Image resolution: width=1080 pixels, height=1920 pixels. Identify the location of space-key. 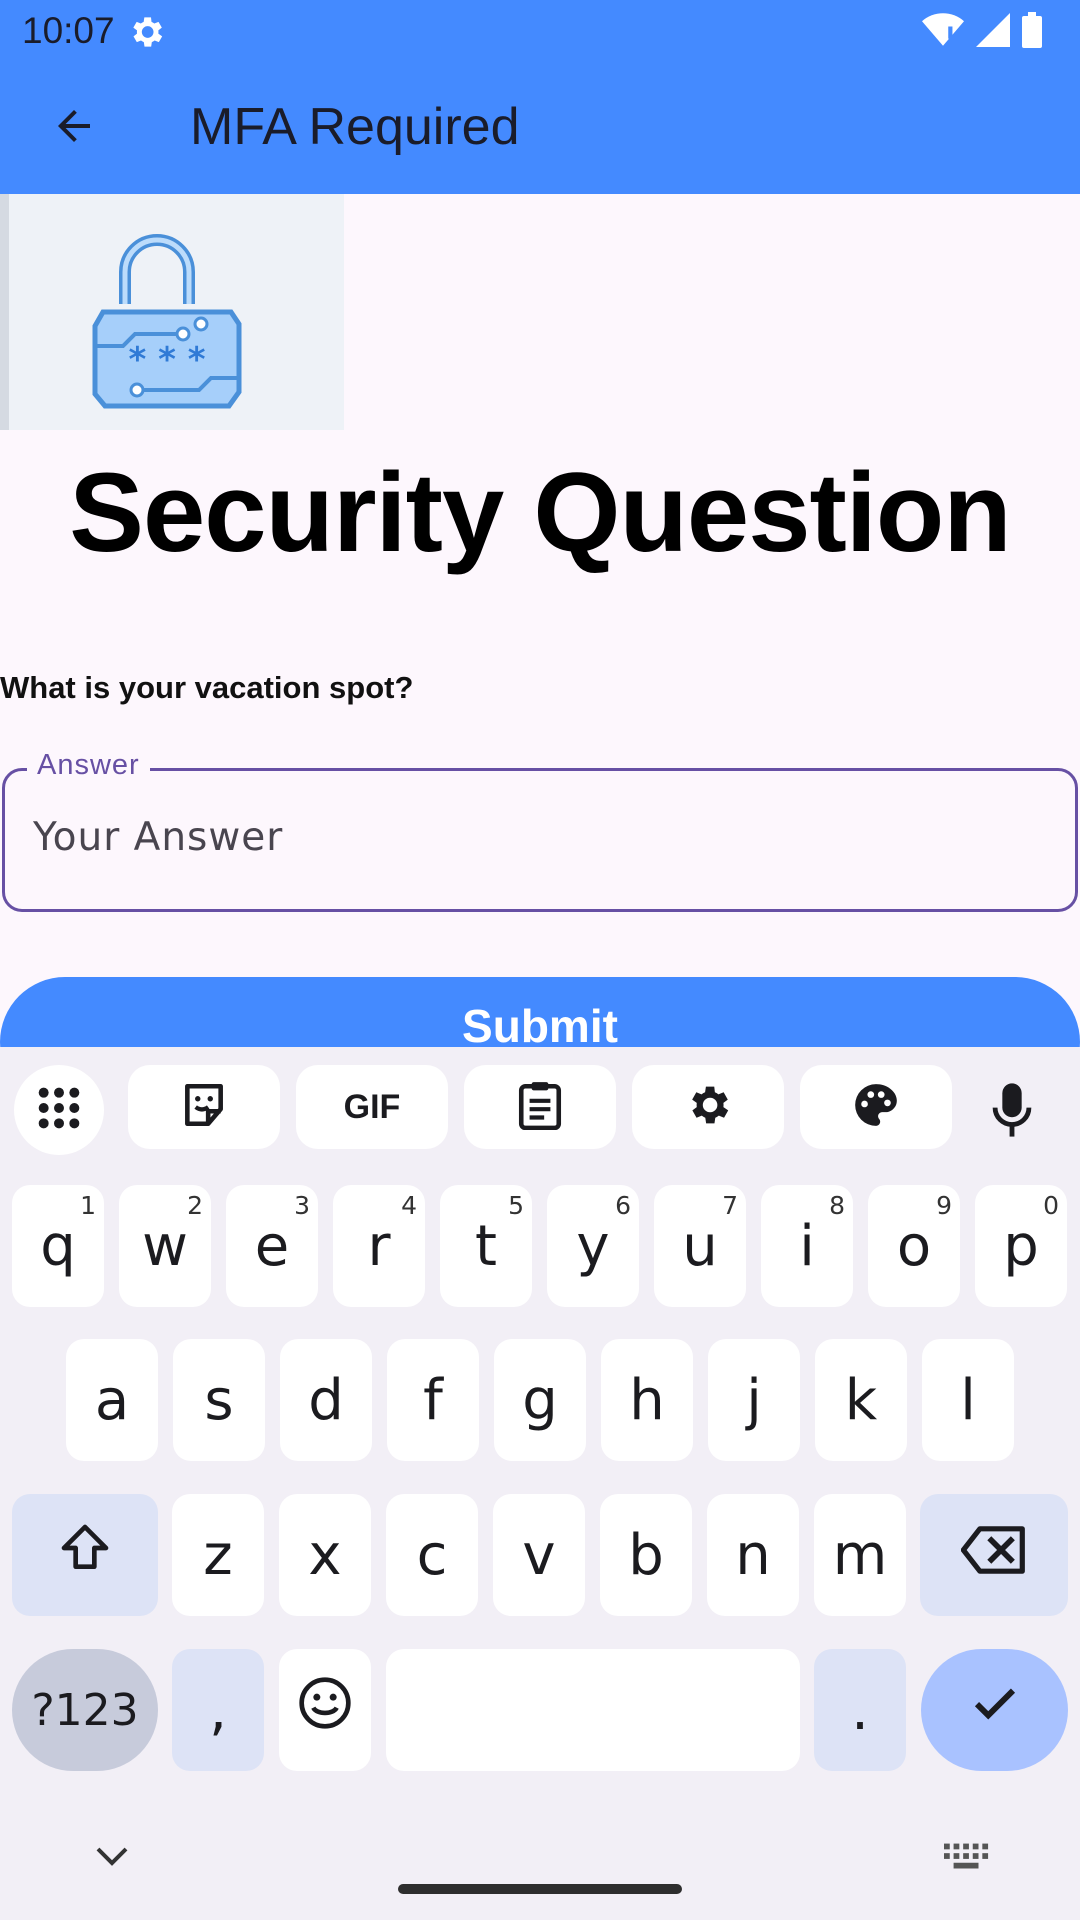
(593, 1710).